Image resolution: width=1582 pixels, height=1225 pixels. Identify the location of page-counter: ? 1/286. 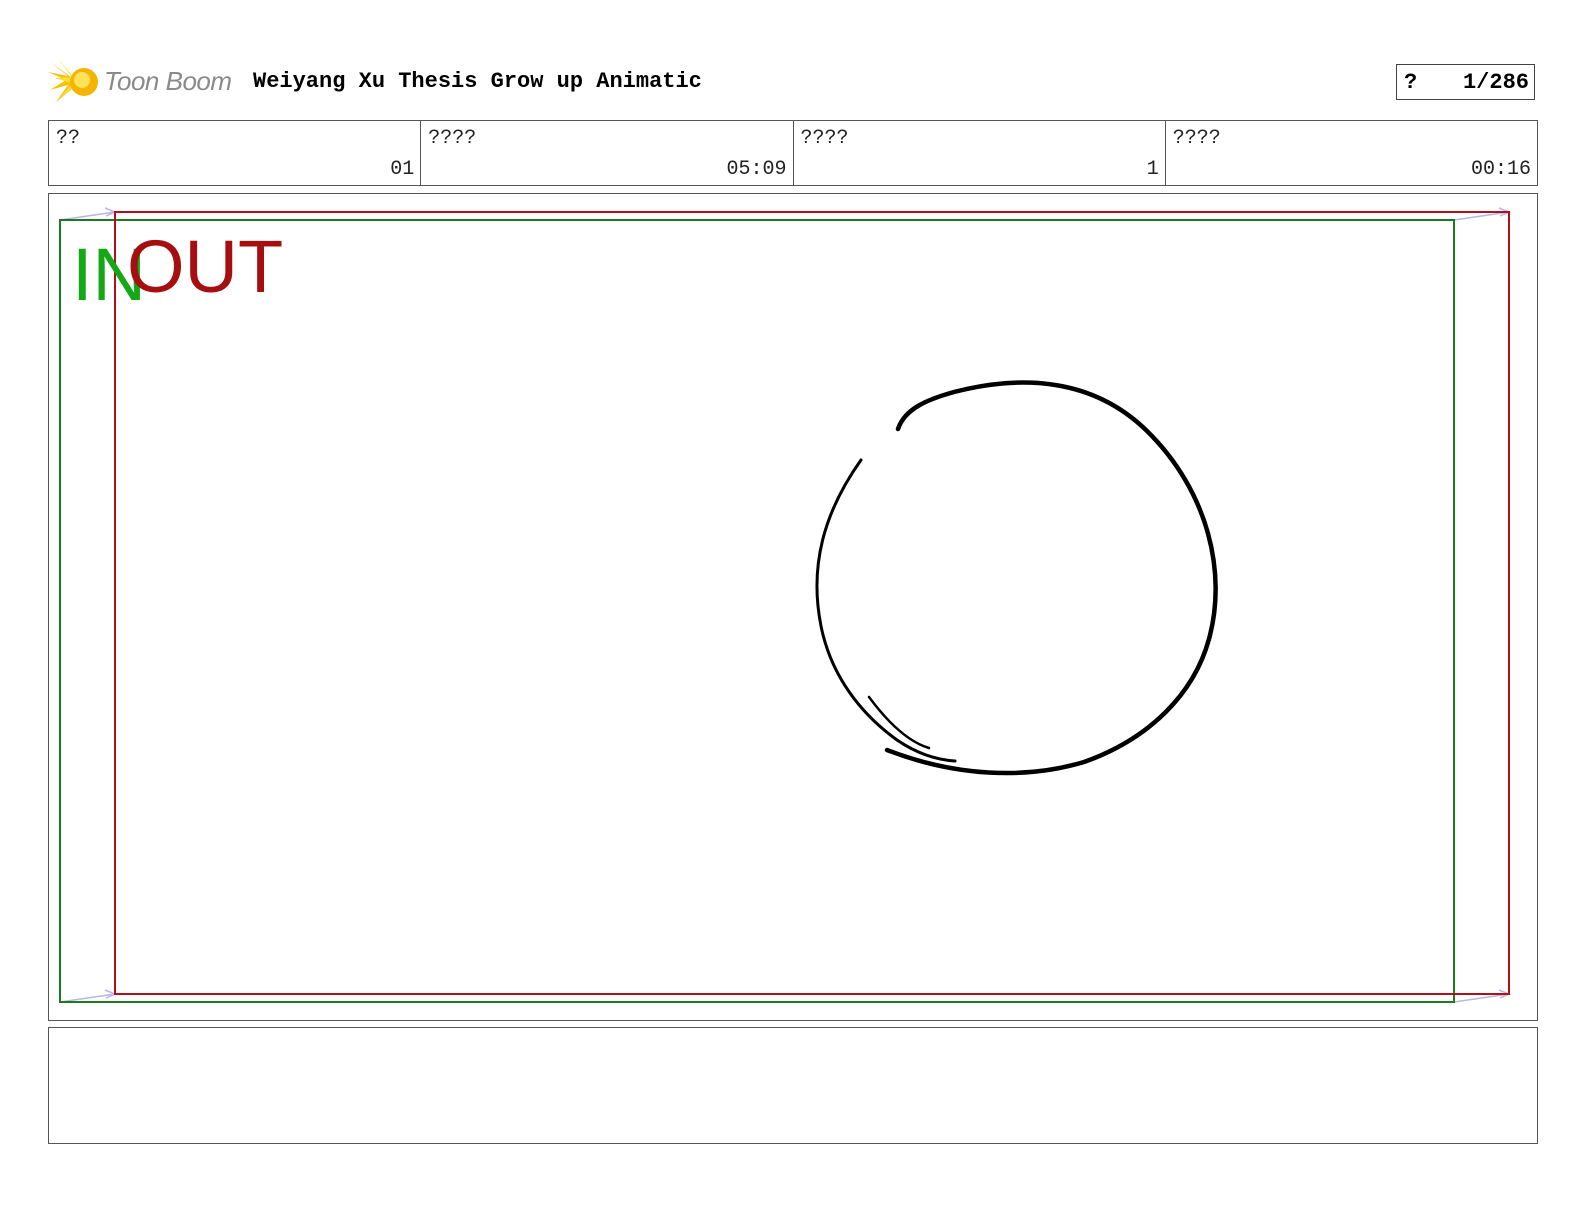
(1465, 82).